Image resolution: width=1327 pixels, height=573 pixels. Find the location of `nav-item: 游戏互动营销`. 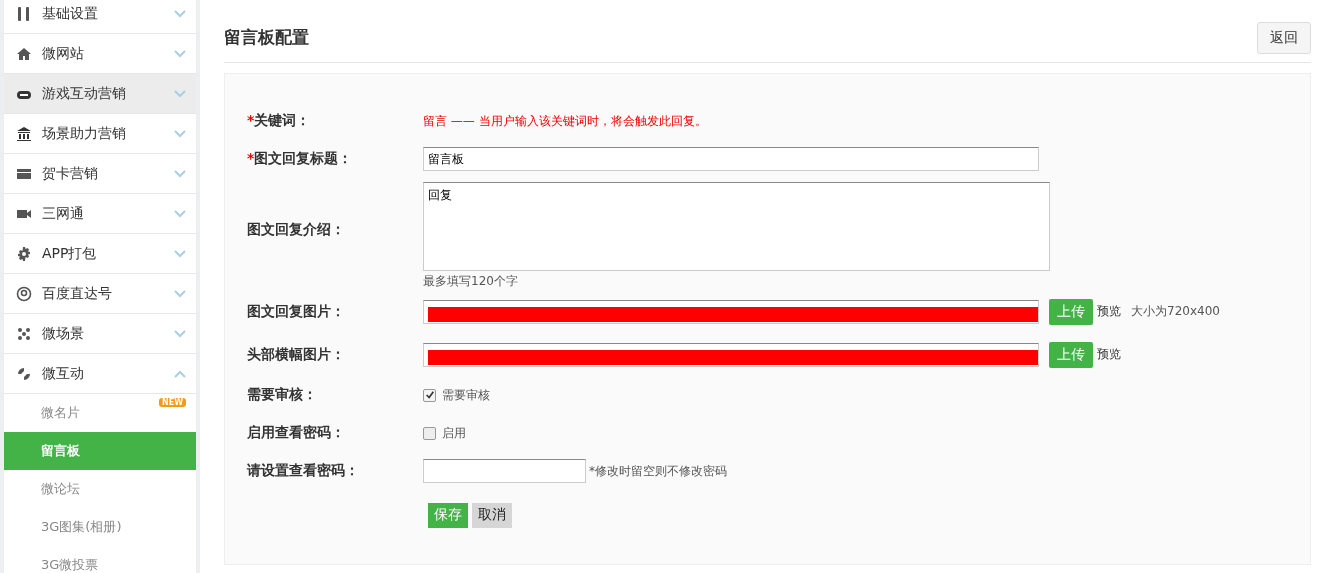

nav-item: 游戏互动营销 is located at coordinates (100, 94).